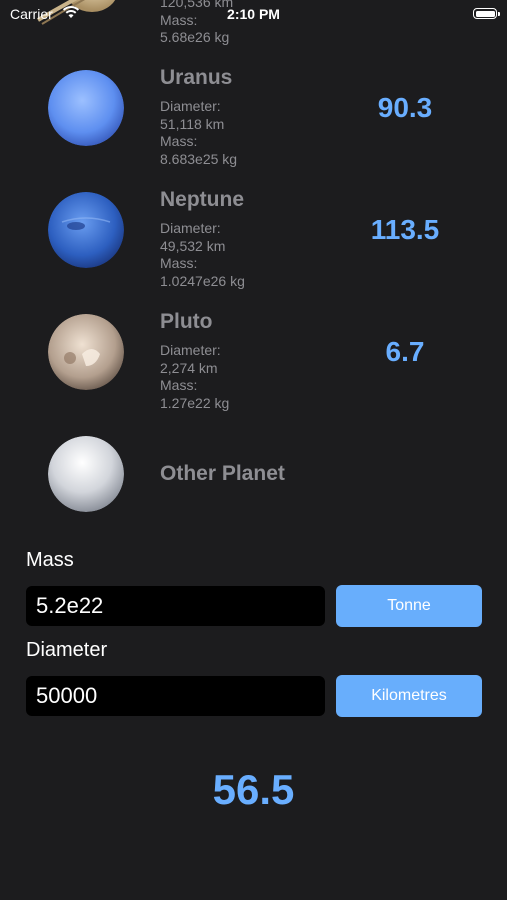 The width and height of the screenshot is (507, 900). Describe the element at coordinates (189, 367) in the screenshot. I see `diameter-value: 2,274 km` at that location.